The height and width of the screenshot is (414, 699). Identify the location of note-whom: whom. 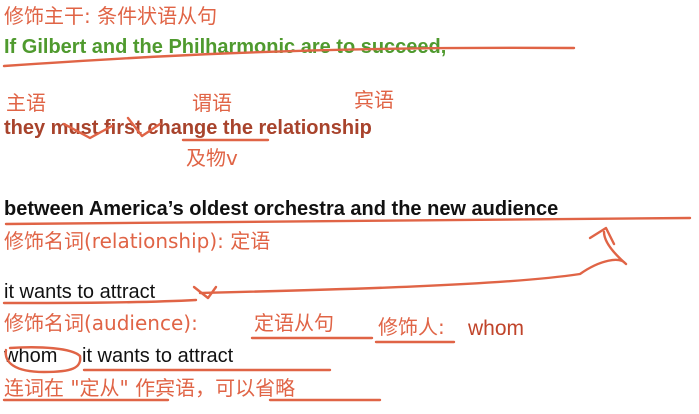
(496, 328).